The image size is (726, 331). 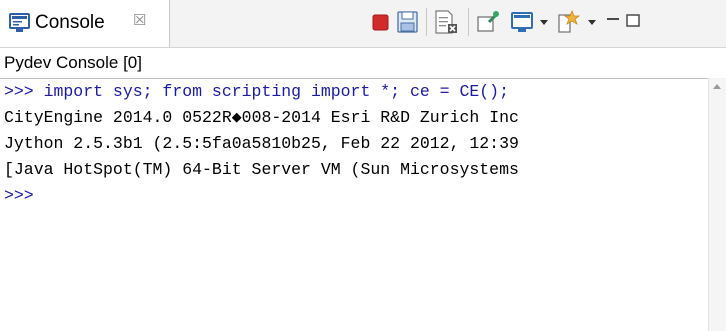 What do you see at coordinates (717, 86) in the screenshot?
I see `scroll-up-icon` at bounding box center [717, 86].